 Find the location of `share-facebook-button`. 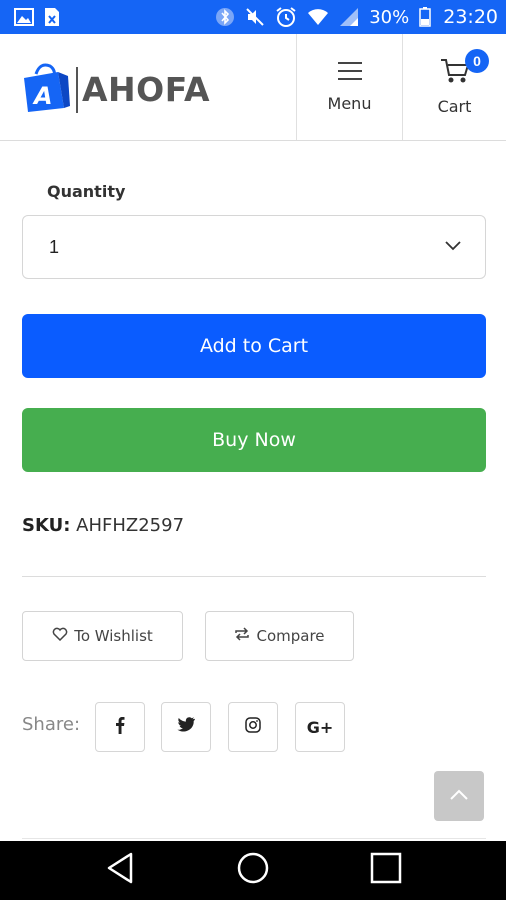

share-facebook-button is located at coordinates (120, 727).